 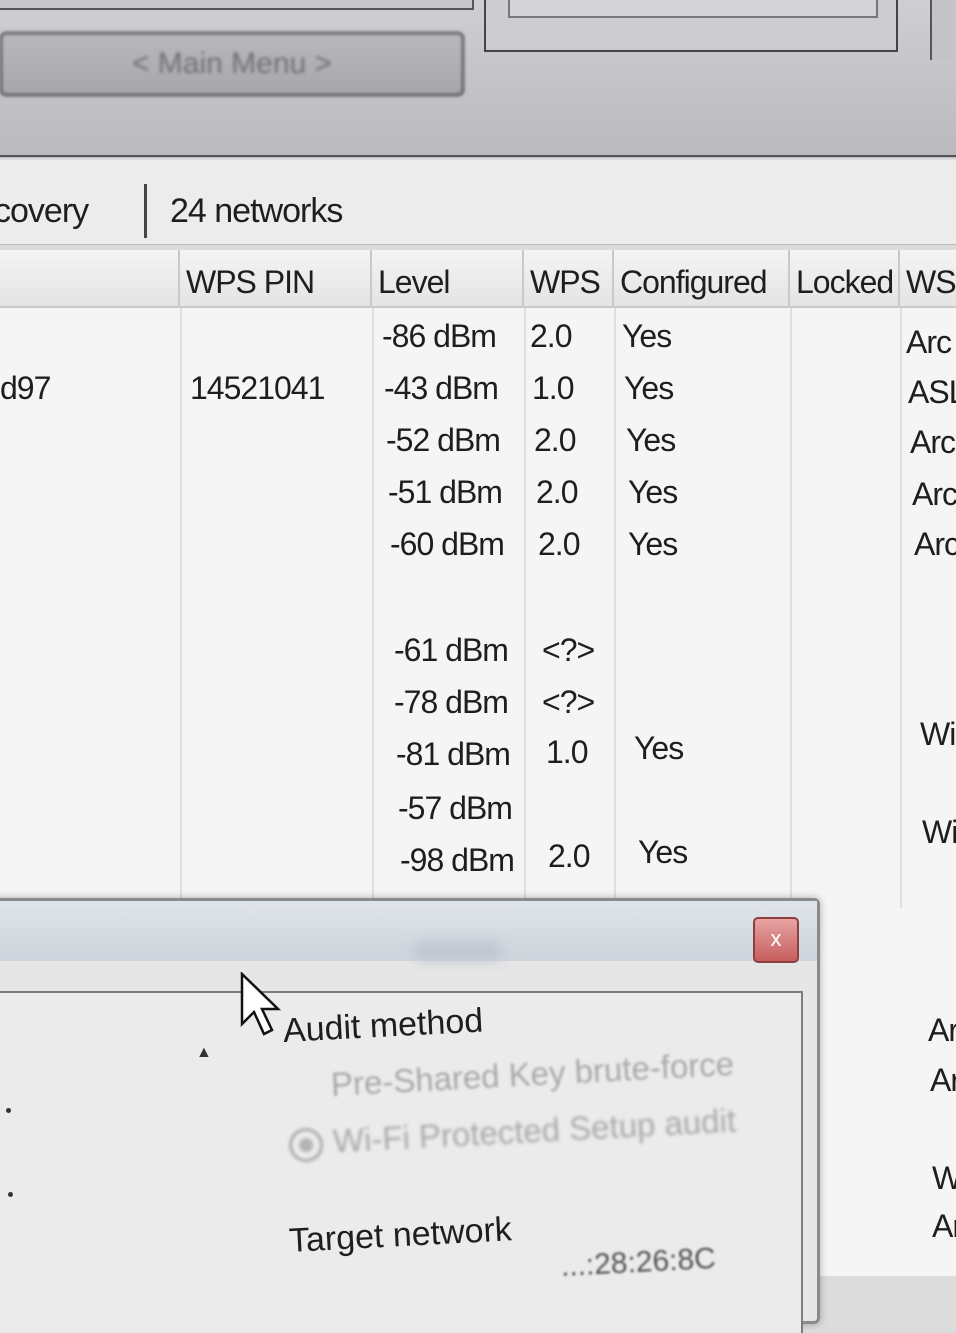 What do you see at coordinates (451, 702) in the screenshot?
I see `cell-level: -78 dBm` at bounding box center [451, 702].